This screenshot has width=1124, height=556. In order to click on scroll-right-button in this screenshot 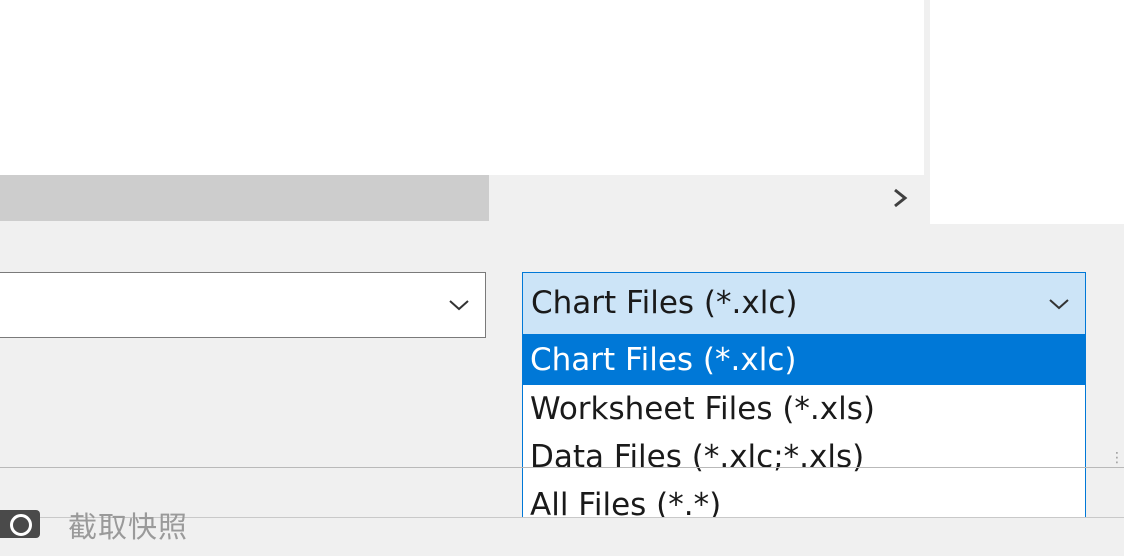, I will do `click(900, 198)`.